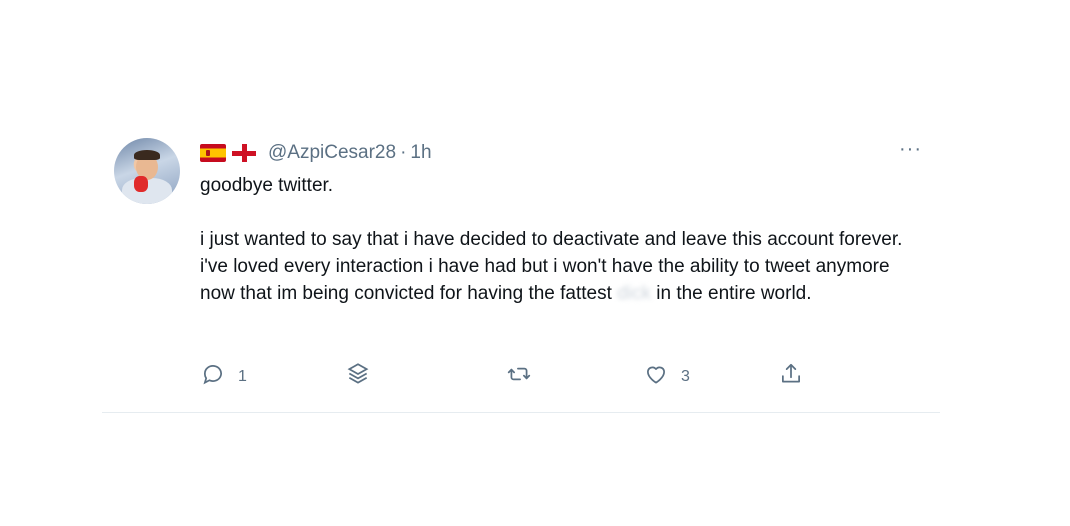 This screenshot has width=1070, height=526. What do you see at coordinates (244, 153) in the screenshot?
I see `england-flag-icon` at bounding box center [244, 153].